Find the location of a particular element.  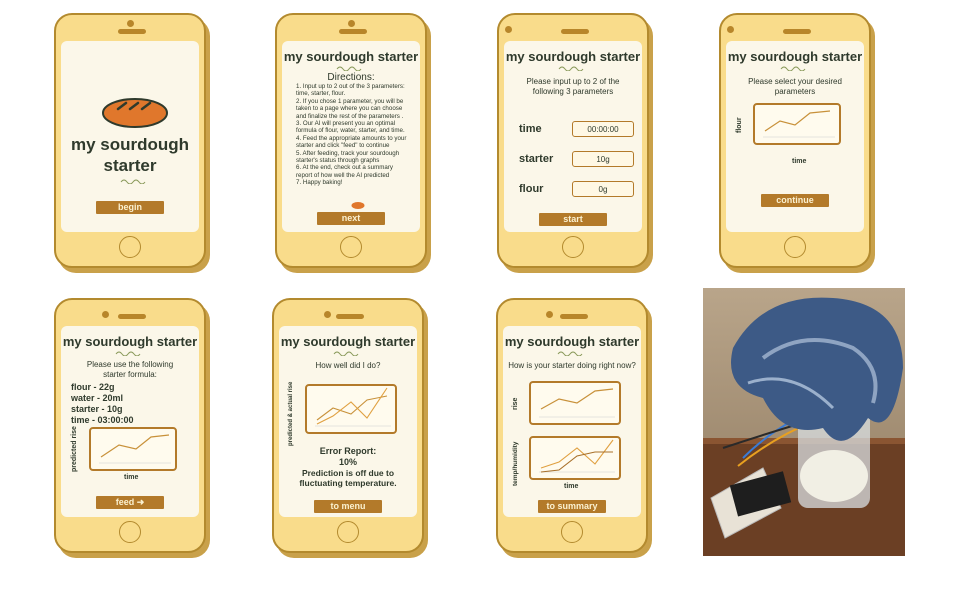

formula-item: water - 20ml is located at coordinates (97, 398).